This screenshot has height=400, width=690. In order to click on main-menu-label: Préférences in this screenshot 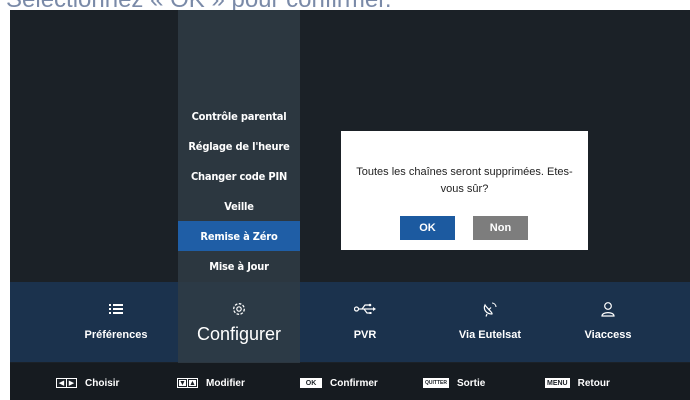, I will do `click(116, 335)`.